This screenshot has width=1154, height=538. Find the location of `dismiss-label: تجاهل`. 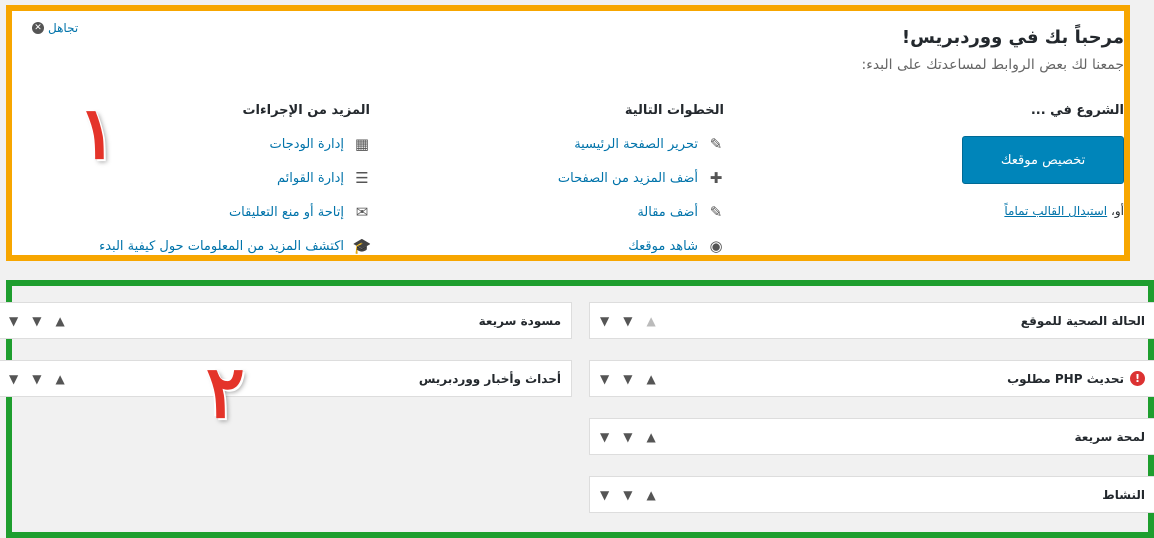

dismiss-label: تجاهل is located at coordinates (63, 28).